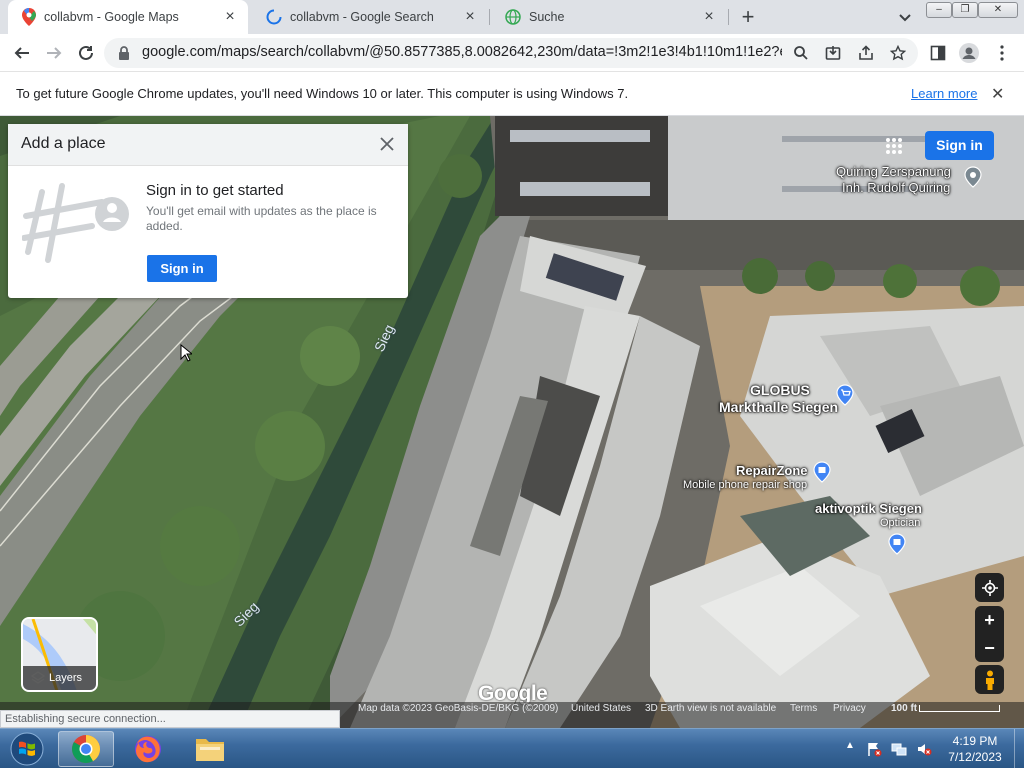  What do you see at coordinates (989, 648) in the screenshot?
I see `zoom-out-button: −` at bounding box center [989, 648].